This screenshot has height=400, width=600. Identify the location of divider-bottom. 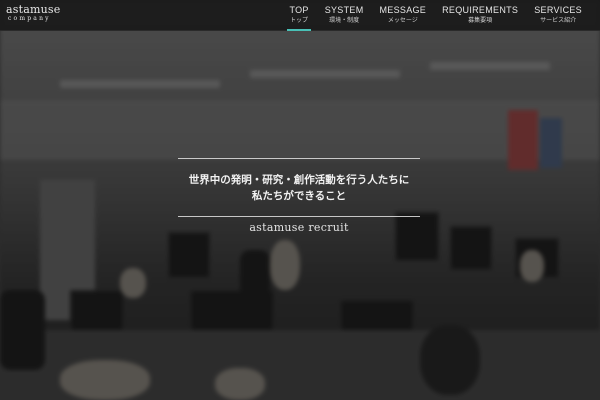
(299, 216).